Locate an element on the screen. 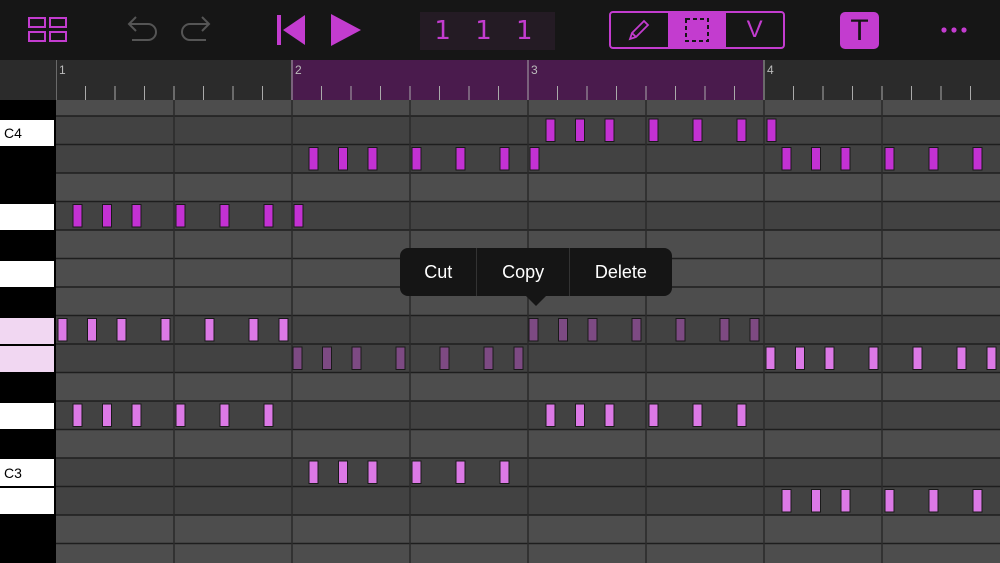 The height and width of the screenshot is (563, 1000). track-button: T is located at coordinates (859, 30).